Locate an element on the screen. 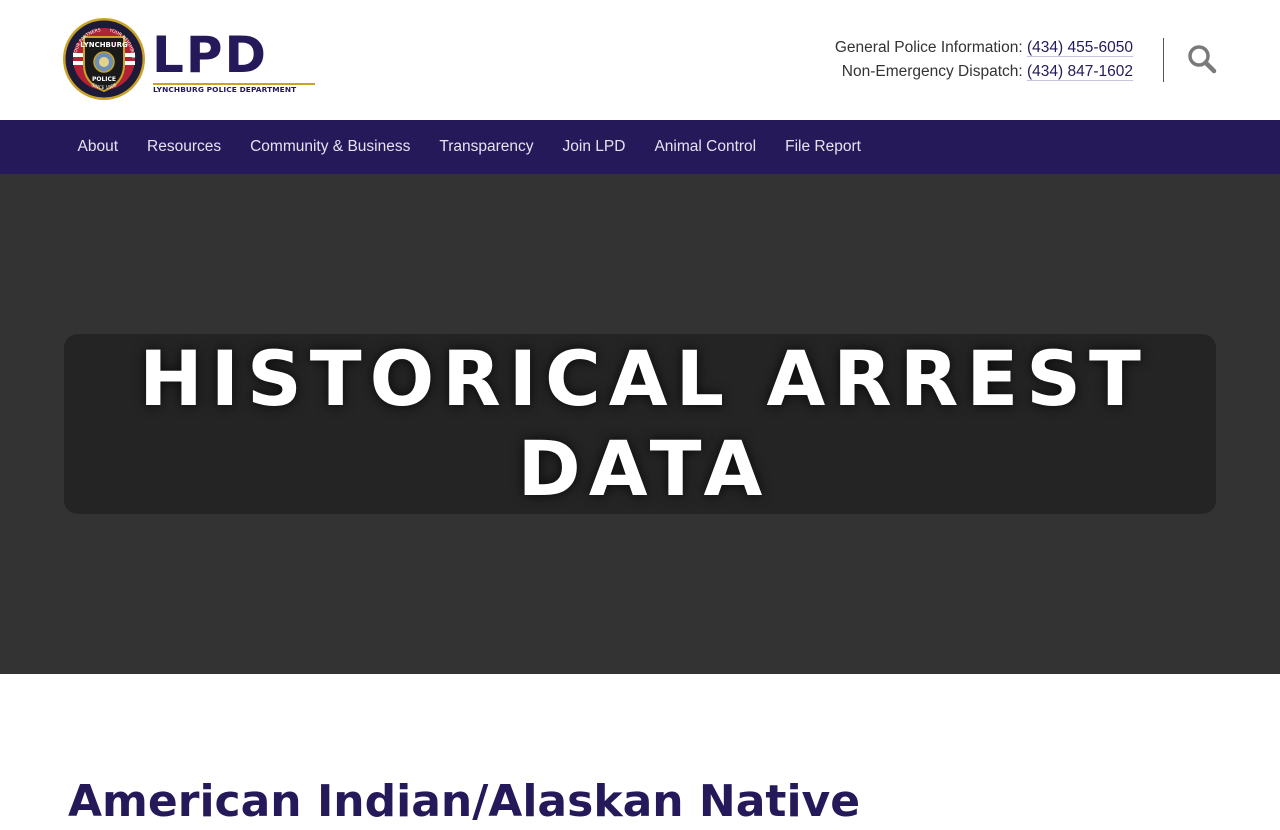 The height and width of the screenshot is (830, 1280). logo-subtitle: LYNCHBURG POLICE DEPARTMENT is located at coordinates (225, 89).